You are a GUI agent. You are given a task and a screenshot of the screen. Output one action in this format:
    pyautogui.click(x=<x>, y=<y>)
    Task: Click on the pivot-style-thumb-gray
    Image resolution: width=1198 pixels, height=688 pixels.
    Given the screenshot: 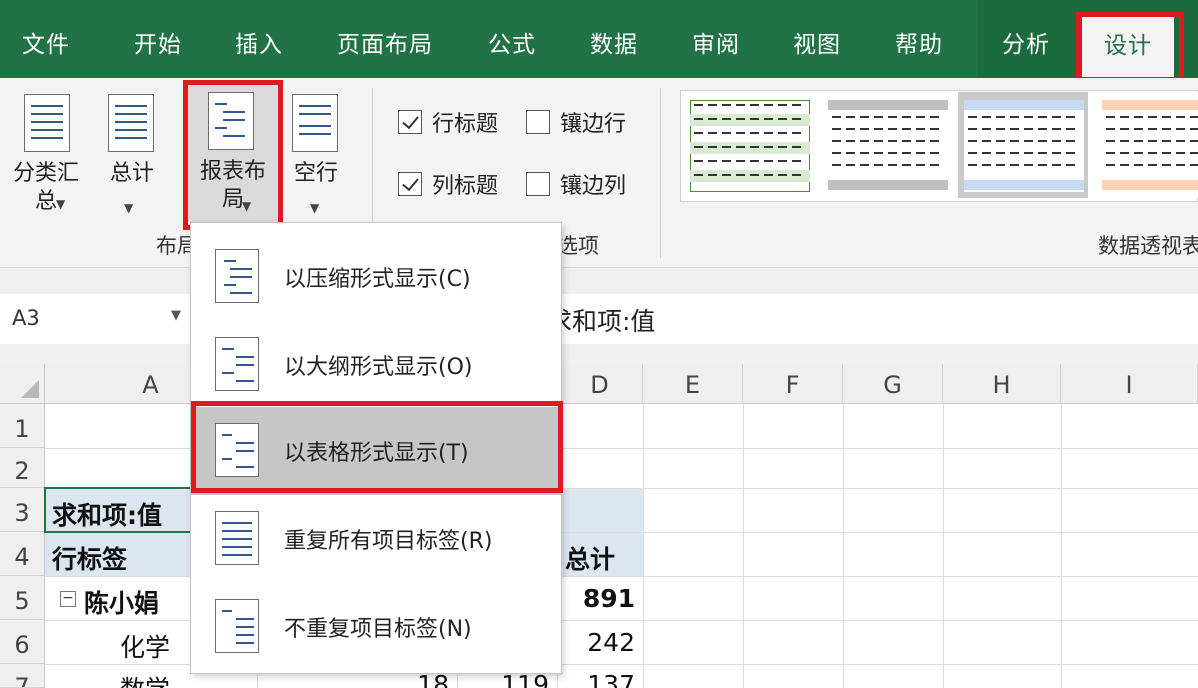 What is the action you would take?
    pyautogui.click(x=887, y=145)
    